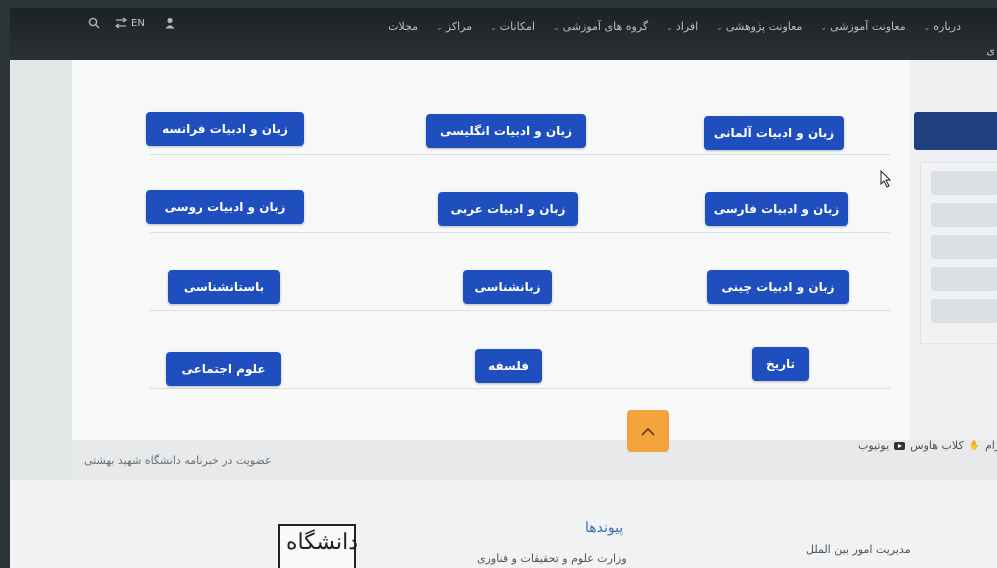  What do you see at coordinates (778, 287) in the screenshot?
I see `department-button-chinese: زبان و ادبیات چینی` at bounding box center [778, 287].